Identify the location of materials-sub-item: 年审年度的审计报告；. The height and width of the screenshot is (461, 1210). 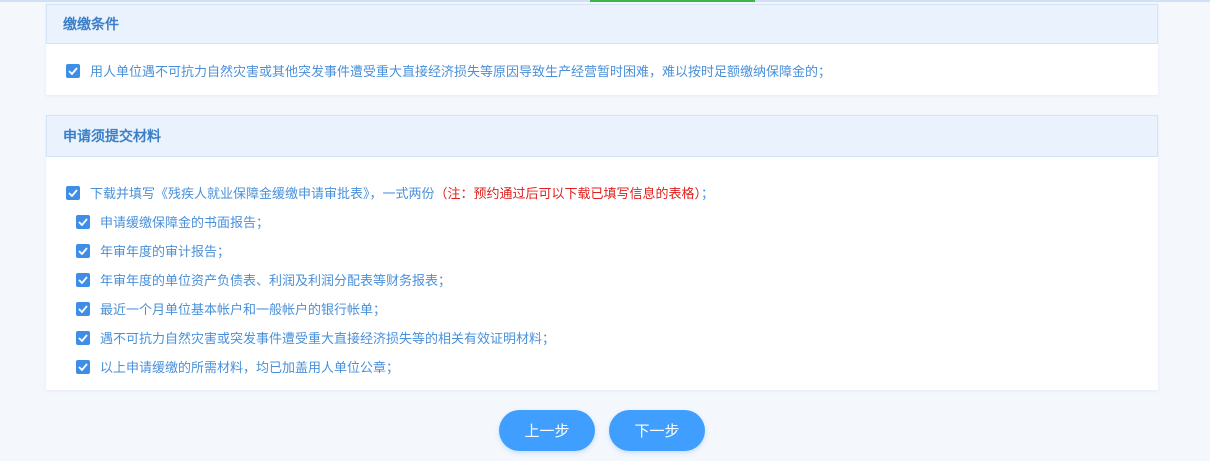
(617, 250).